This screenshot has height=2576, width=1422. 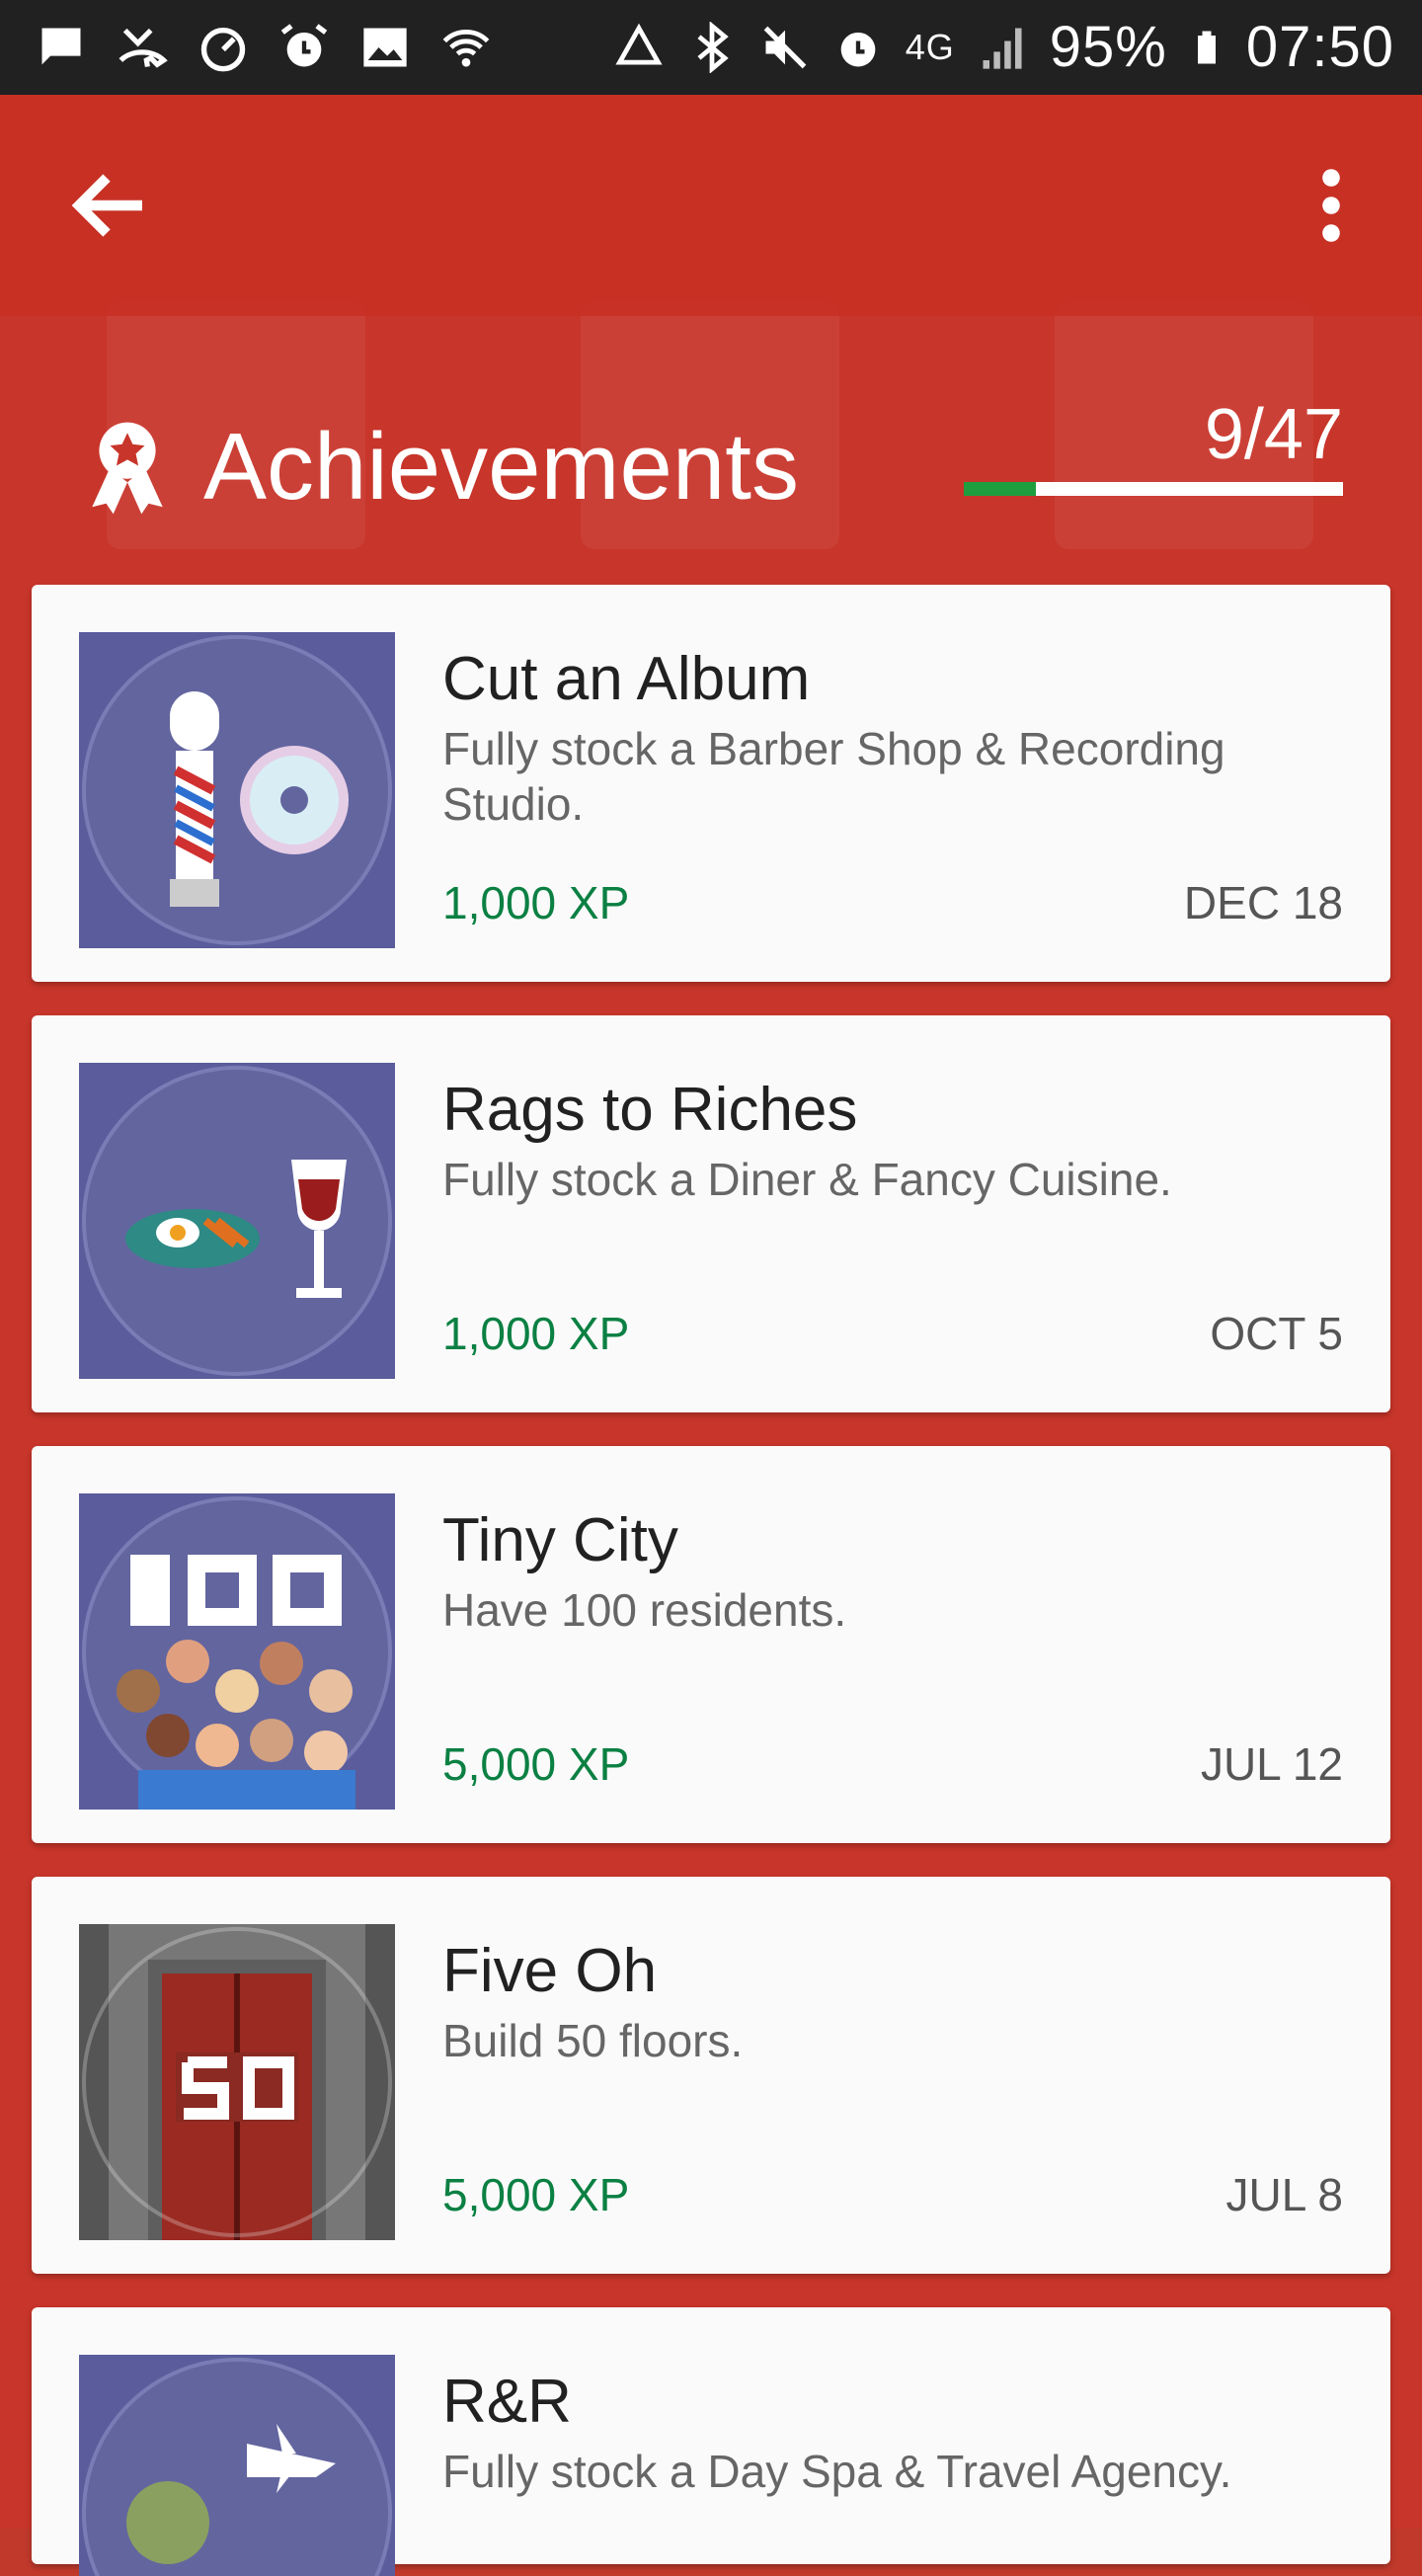 I want to click on more-options-icon, so click(x=1331, y=205).